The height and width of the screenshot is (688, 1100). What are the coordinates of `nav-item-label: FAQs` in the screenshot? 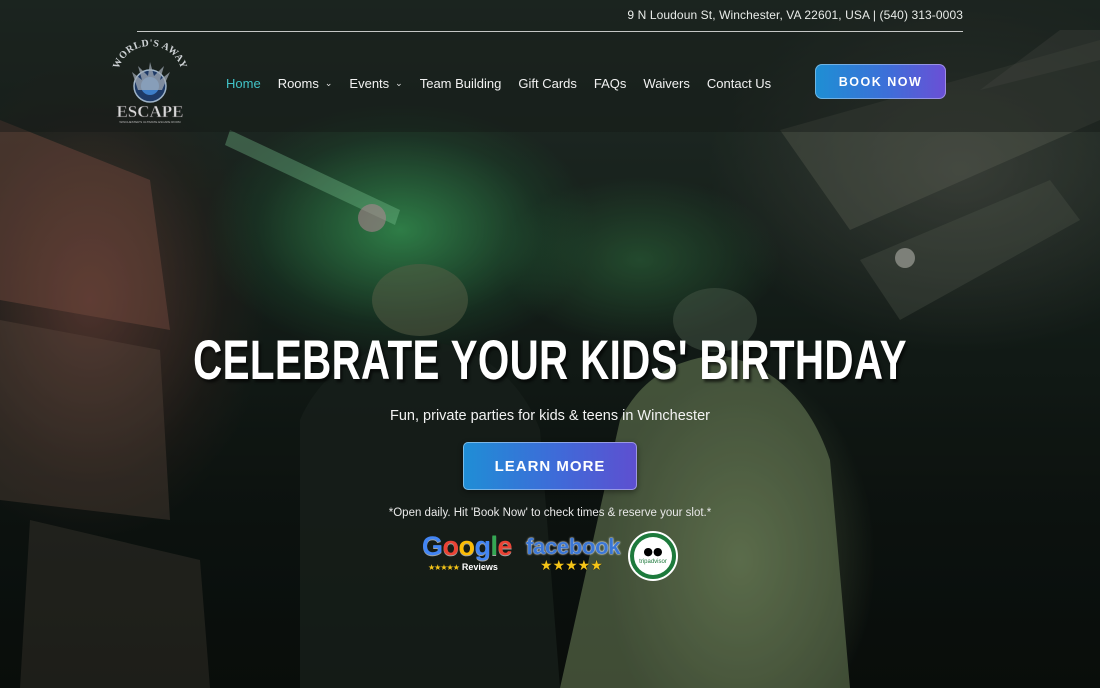 It's located at (610, 83).